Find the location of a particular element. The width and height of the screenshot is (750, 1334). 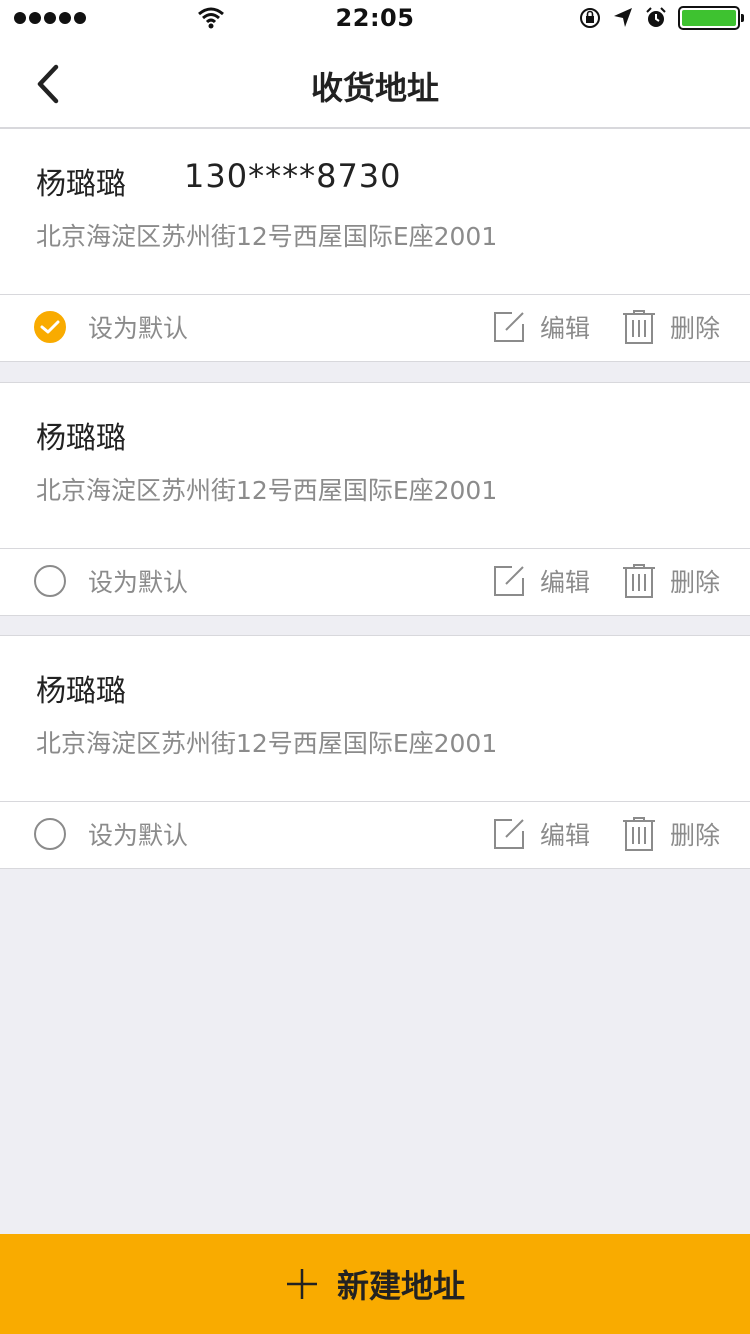

page-title: 收货地址 is located at coordinates (374, 88).